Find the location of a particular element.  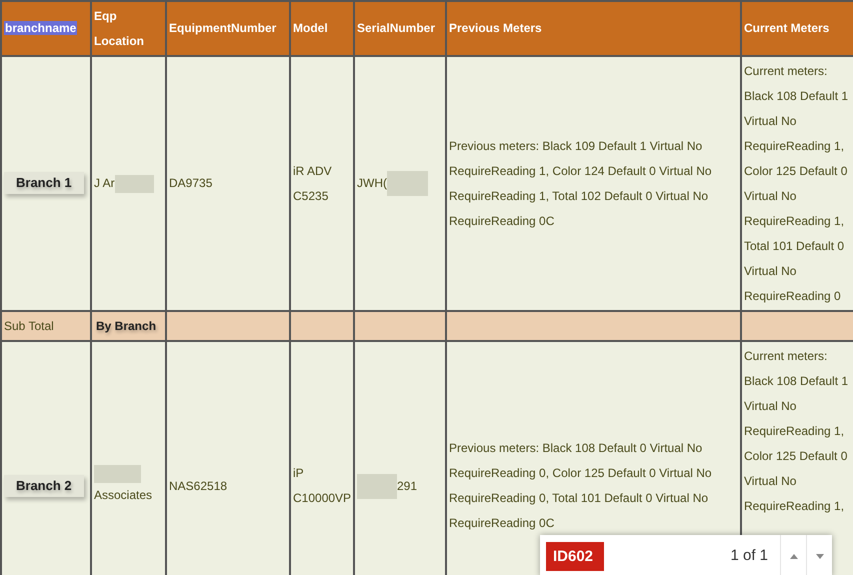

equipment-number: DA9735 is located at coordinates (190, 183).